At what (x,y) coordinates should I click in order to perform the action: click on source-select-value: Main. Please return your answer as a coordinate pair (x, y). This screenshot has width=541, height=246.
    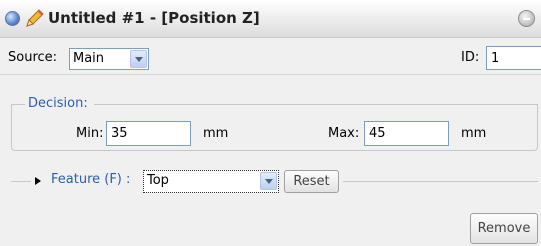
    Looking at the image, I should click on (89, 58).